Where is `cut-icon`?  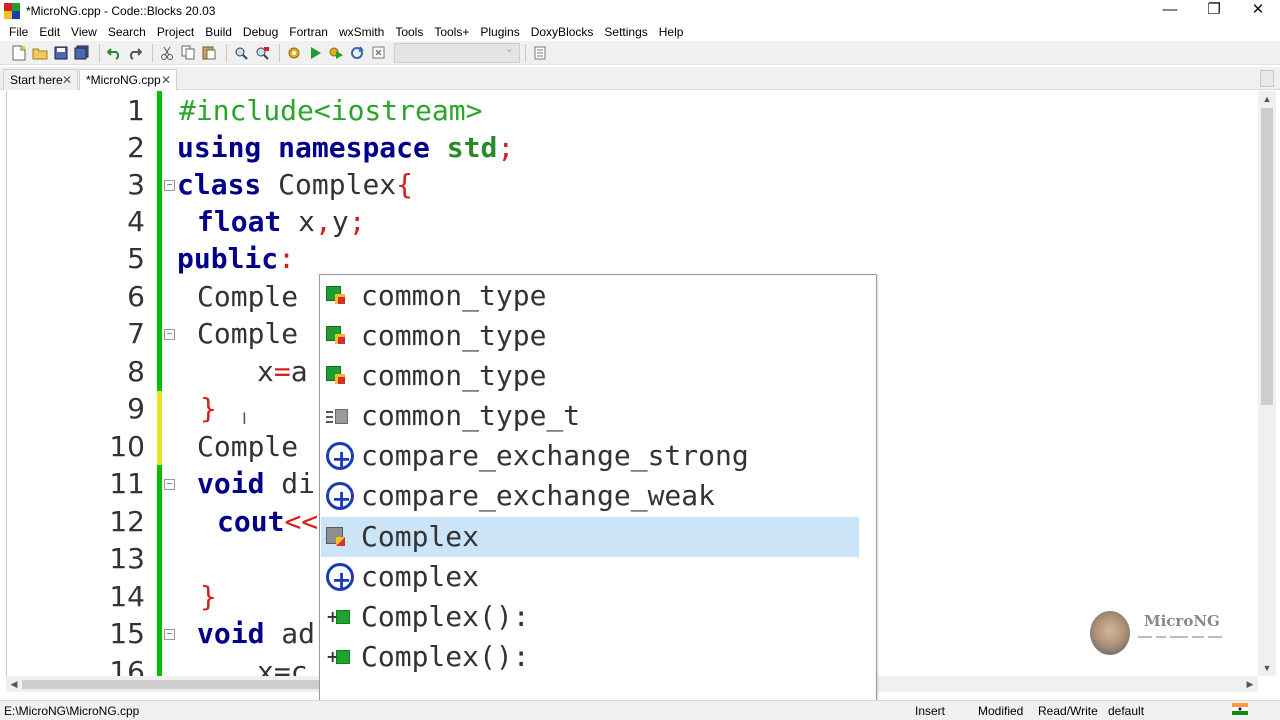
cut-icon is located at coordinates (167, 53).